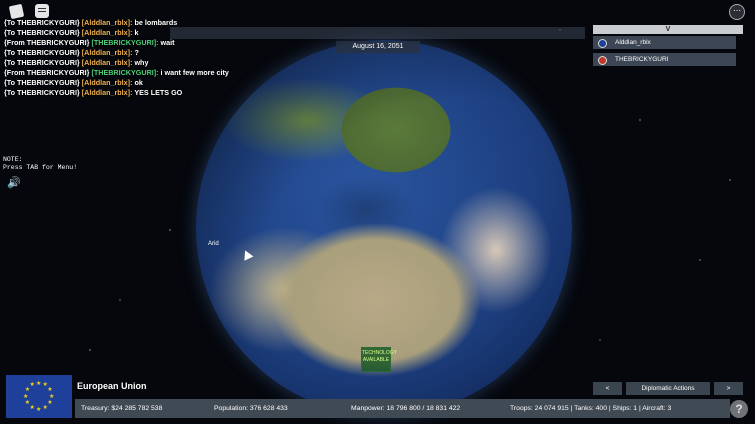 The width and height of the screenshot is (755, 424). I want to click on player-name: Alddlan_rblx, so click(633, 42).